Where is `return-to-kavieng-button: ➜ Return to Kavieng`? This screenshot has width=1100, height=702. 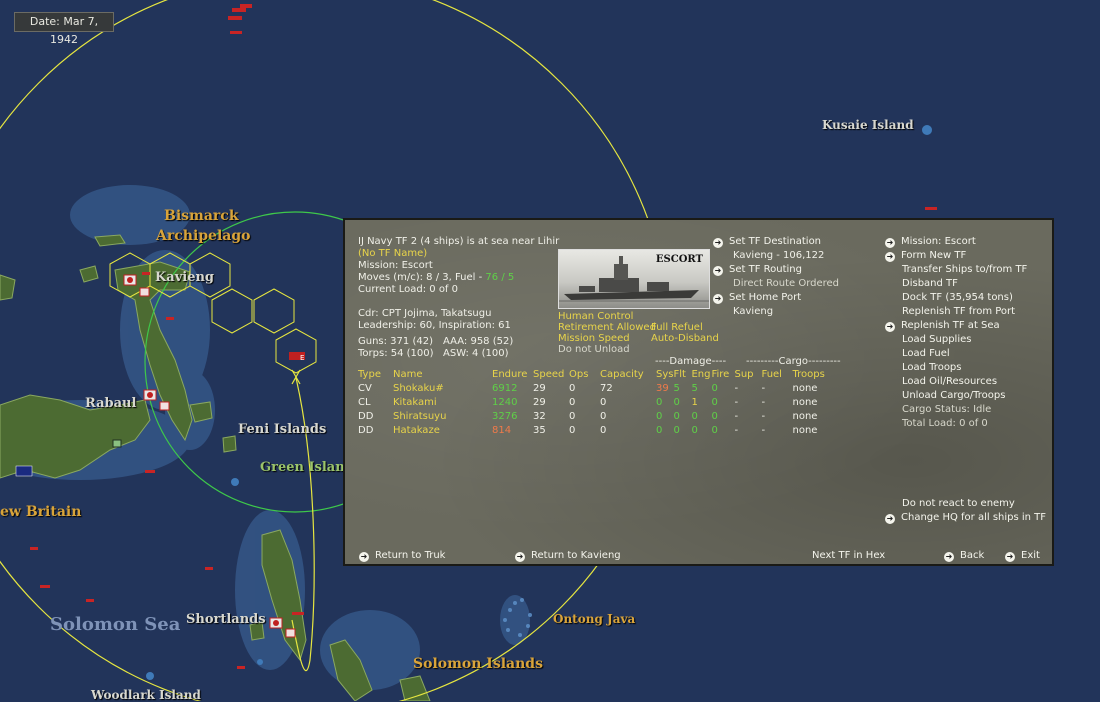 return-to-kavieng-button: ➜ Return to Kavieng is located at coordinates (568, 556).